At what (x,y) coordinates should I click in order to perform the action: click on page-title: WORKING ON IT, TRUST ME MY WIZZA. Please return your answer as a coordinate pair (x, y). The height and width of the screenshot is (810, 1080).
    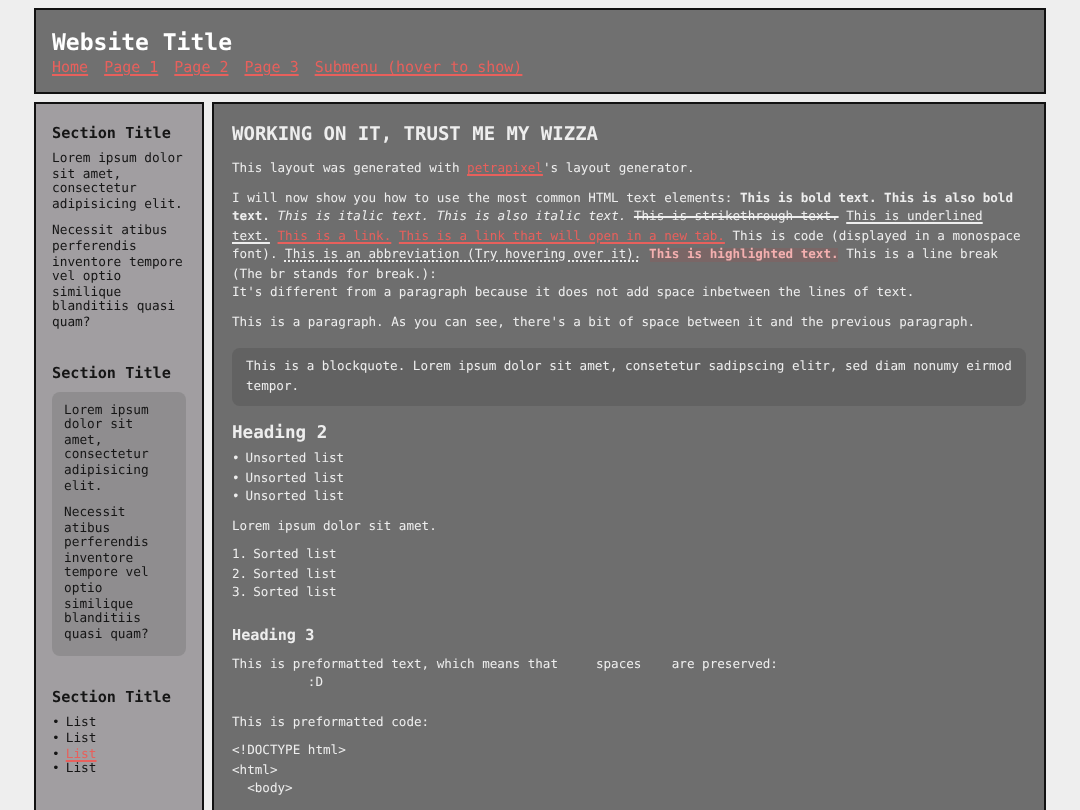
    Looking at the image, I should click on (416, 136).